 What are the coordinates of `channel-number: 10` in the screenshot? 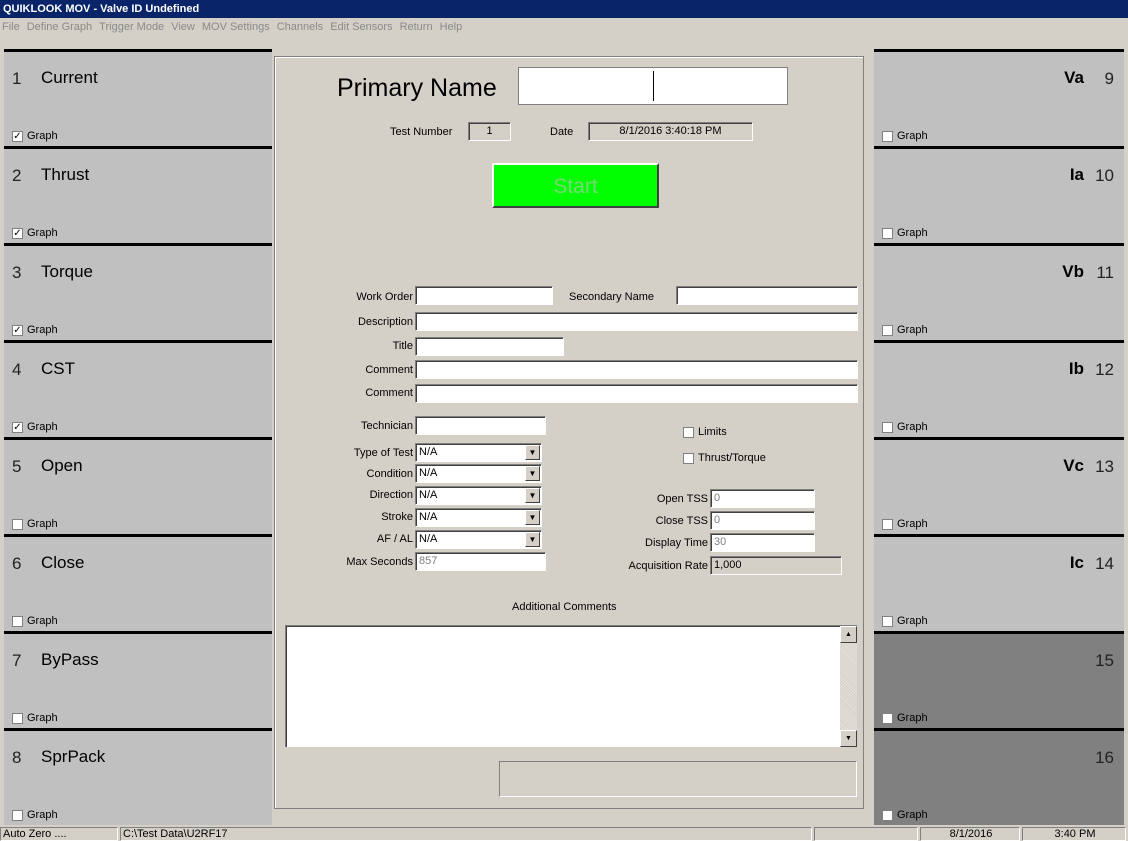 It's located at (1104, 175).